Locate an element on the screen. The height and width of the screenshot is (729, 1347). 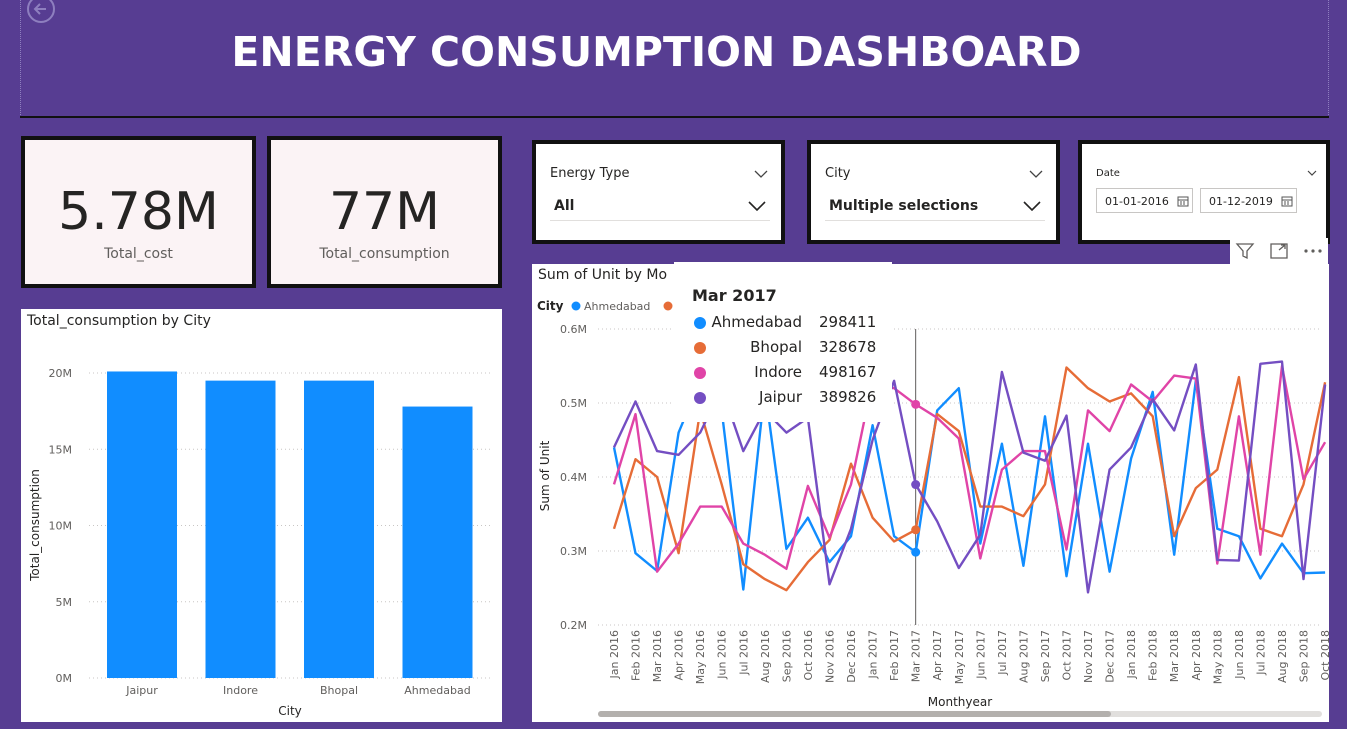
y-tick-label: 10M is located at coordinates (61, 526).